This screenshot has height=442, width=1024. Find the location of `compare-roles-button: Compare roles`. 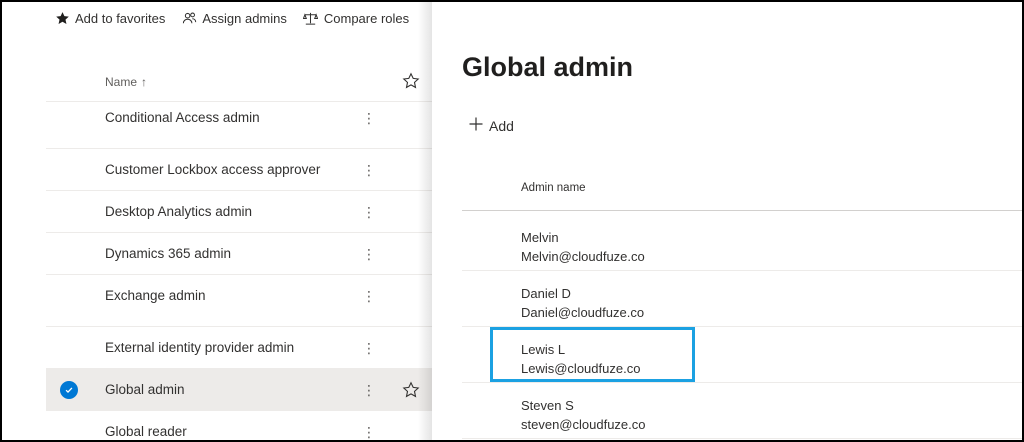

compare-roles-button: Compare roles is located at coordinates (356, 18).